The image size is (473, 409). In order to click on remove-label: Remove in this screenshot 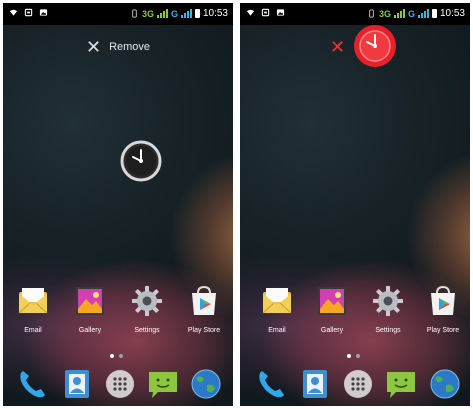, I will do `click(130, 47)`.